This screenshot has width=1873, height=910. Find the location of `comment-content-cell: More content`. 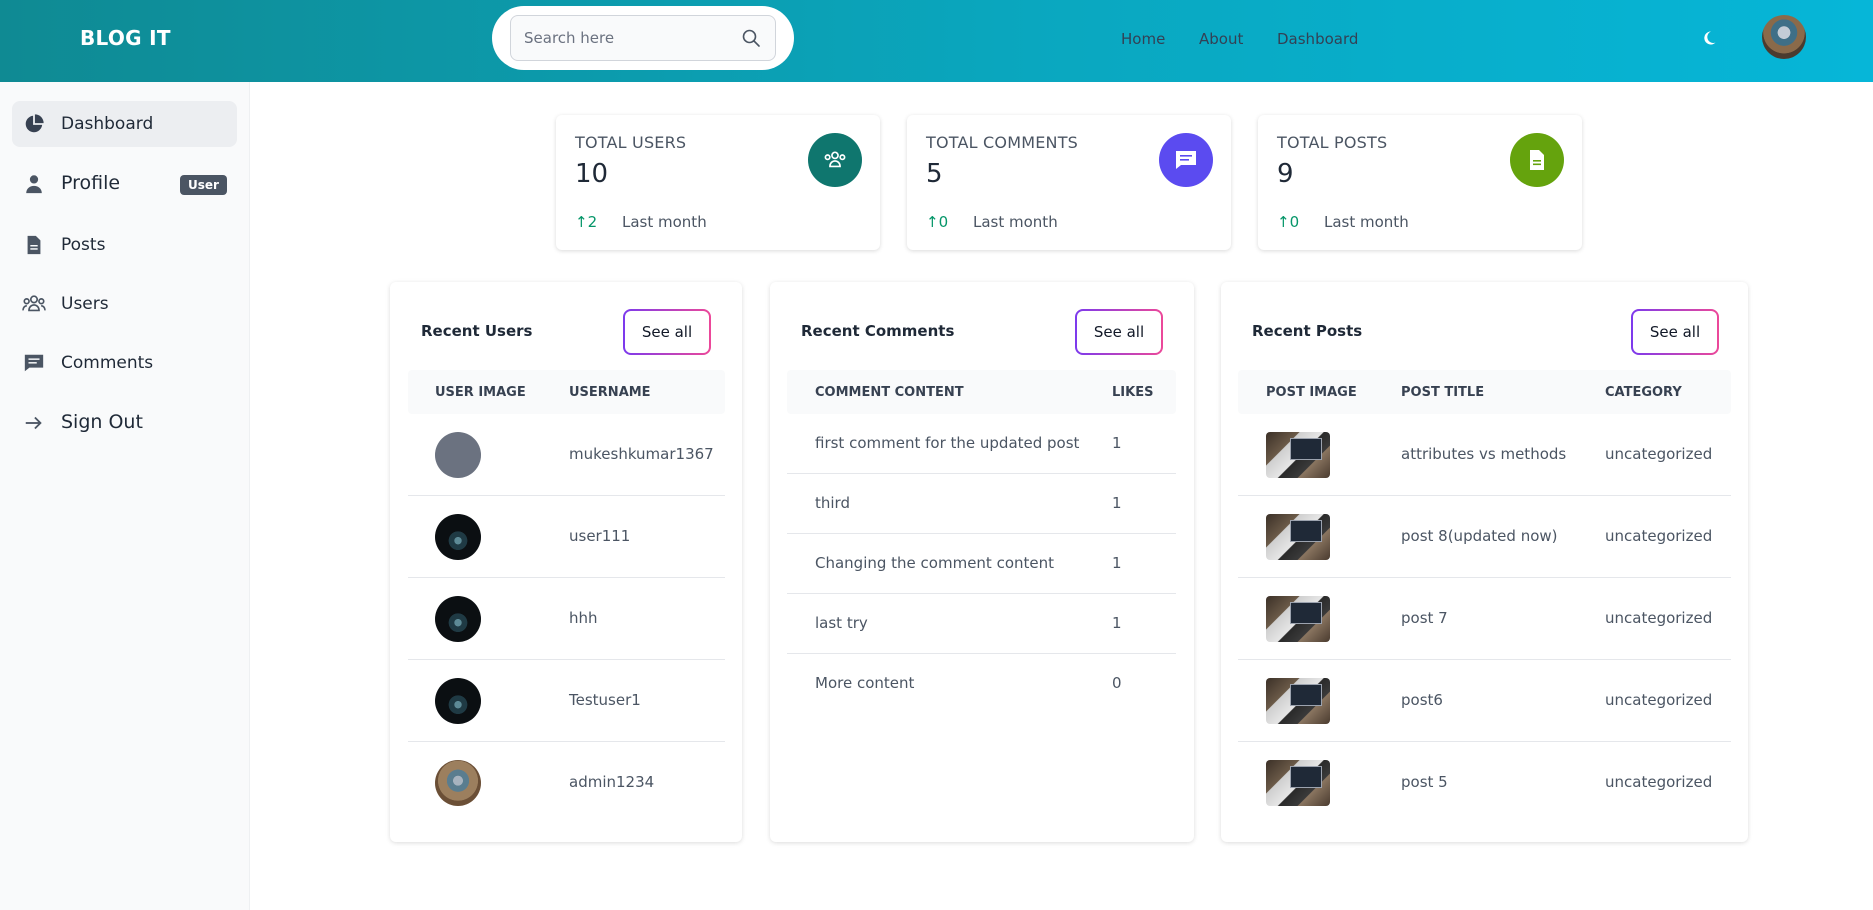

comment-content-cell: More content is located at coordinates (865, 683).